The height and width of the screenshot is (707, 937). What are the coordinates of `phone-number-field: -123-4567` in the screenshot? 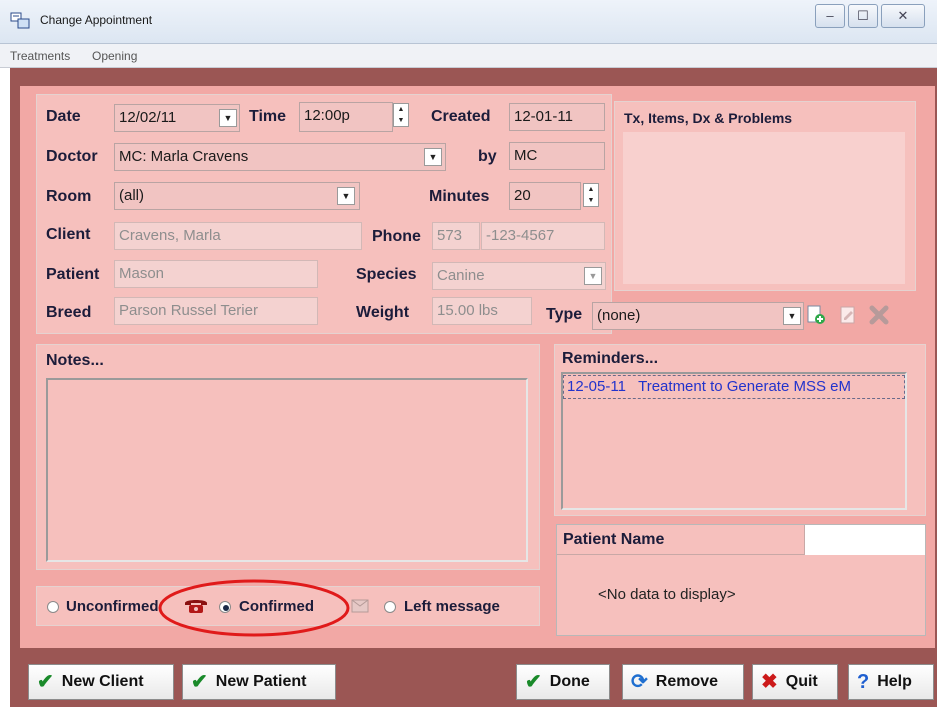 It's located at (543, 236).